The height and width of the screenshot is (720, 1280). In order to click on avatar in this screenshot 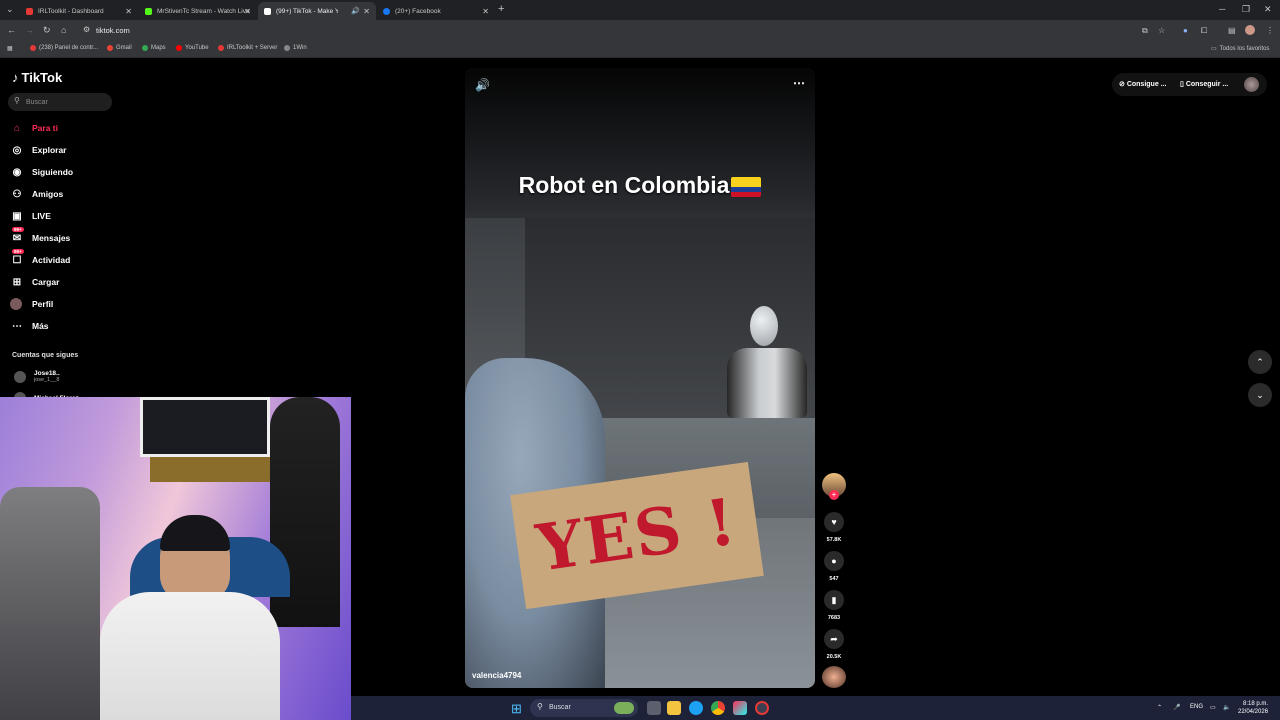, I will do `click(20, 376)`.